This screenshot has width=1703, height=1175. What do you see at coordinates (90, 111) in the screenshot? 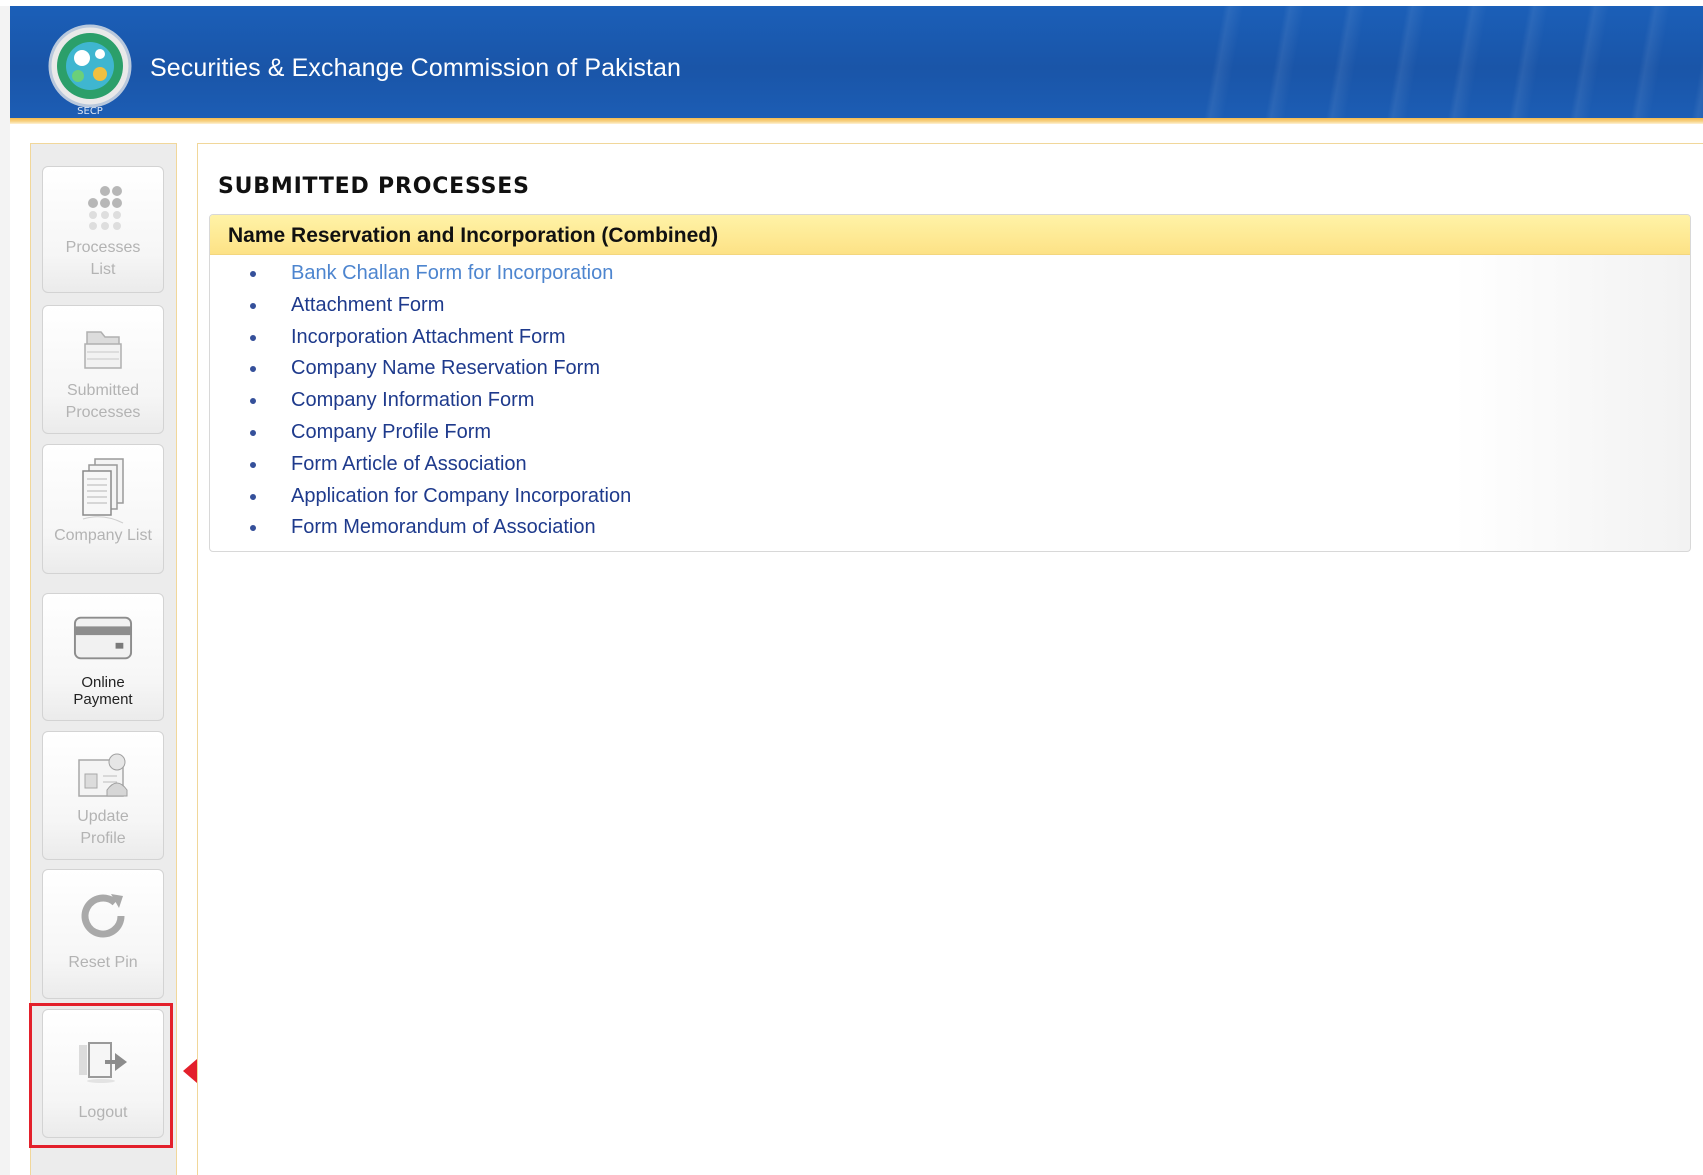
I see `logo-text: SECP` at bounding box center [90, 111].